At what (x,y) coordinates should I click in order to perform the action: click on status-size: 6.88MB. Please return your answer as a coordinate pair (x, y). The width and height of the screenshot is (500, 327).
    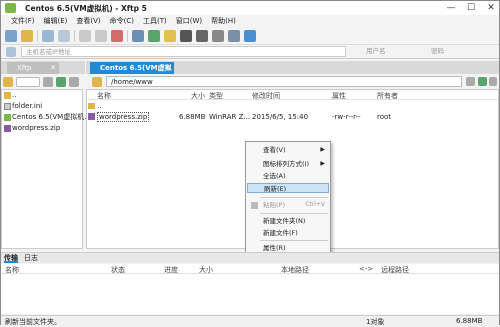
    Looking at the image, I should click on (469, 321).